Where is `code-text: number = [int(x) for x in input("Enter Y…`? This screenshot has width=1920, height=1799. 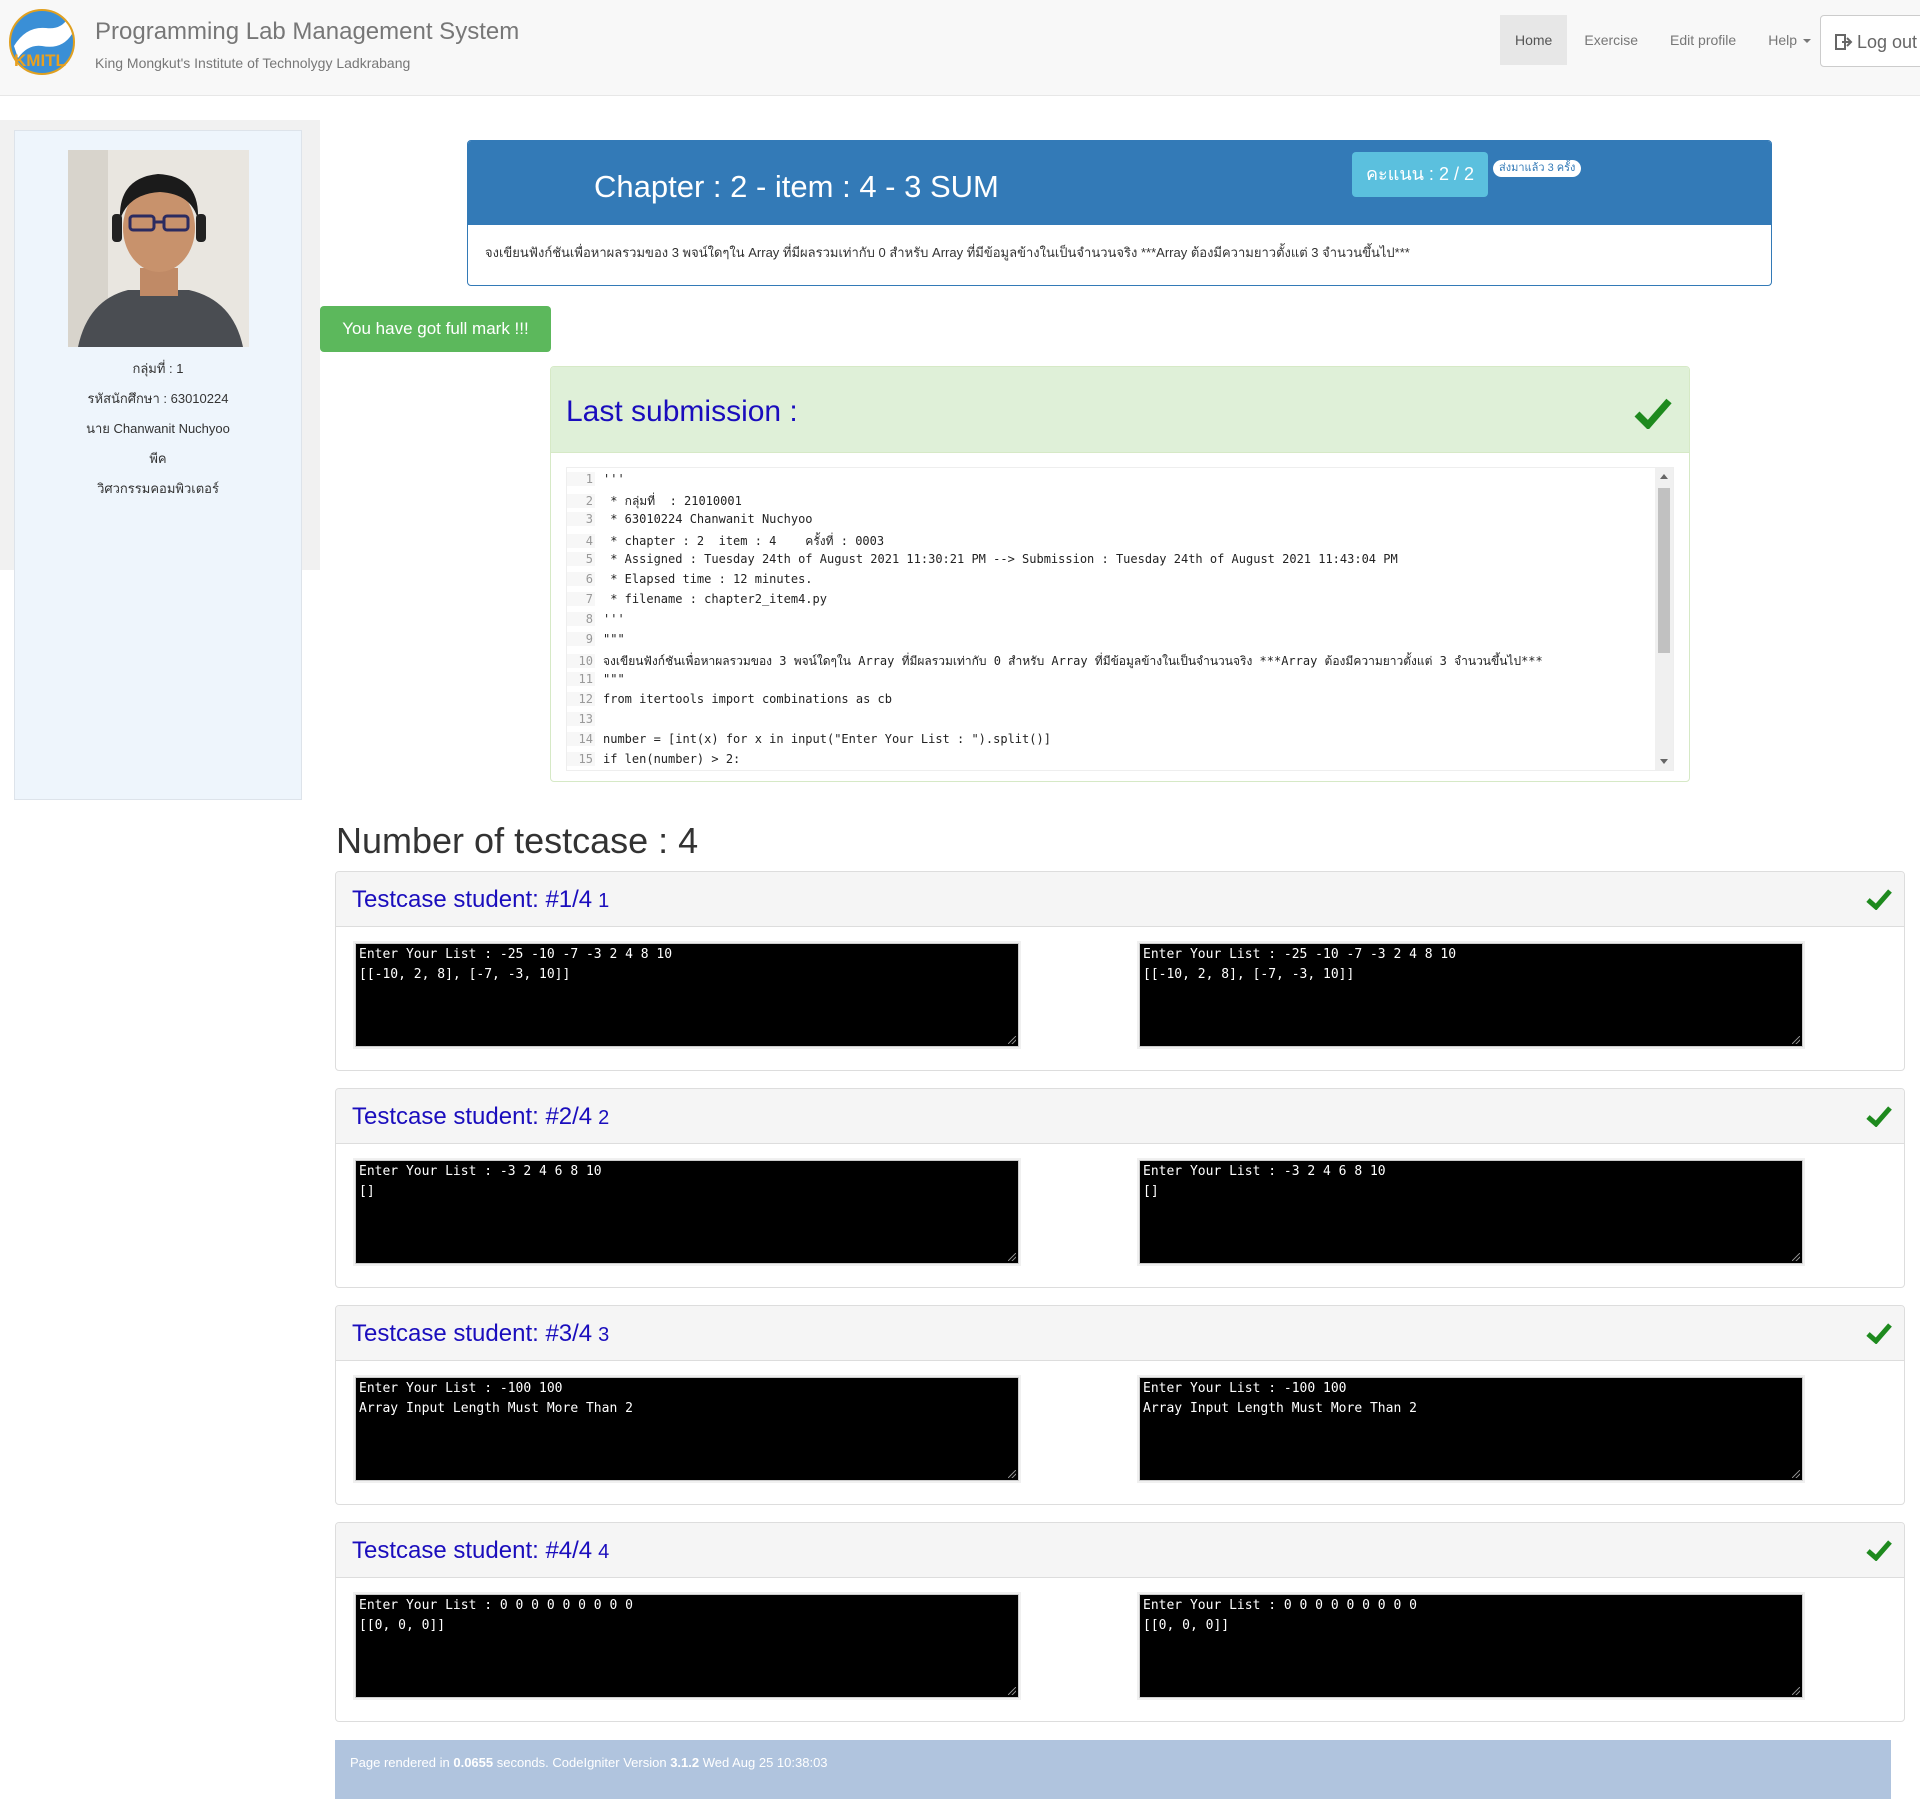 code-text: number = [int(x) for x in input("Enter Y… is located at coordinates (827, 739).